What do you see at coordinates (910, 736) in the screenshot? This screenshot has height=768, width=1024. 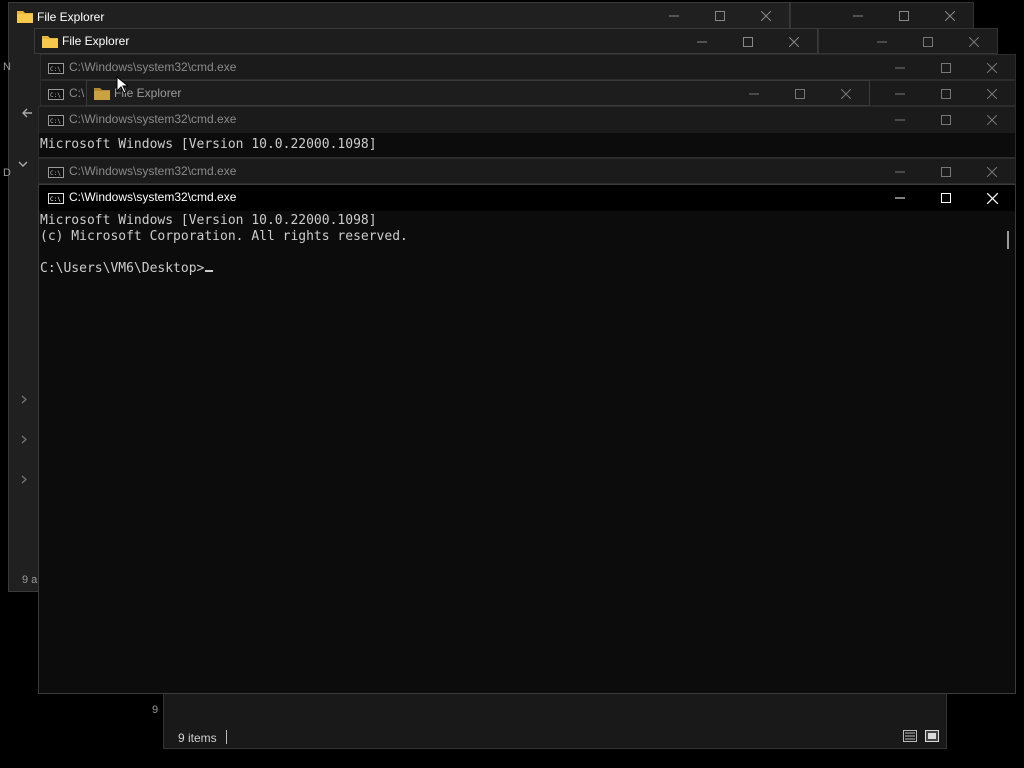 I see `details-view-icon` at bounding box center [910, 736].